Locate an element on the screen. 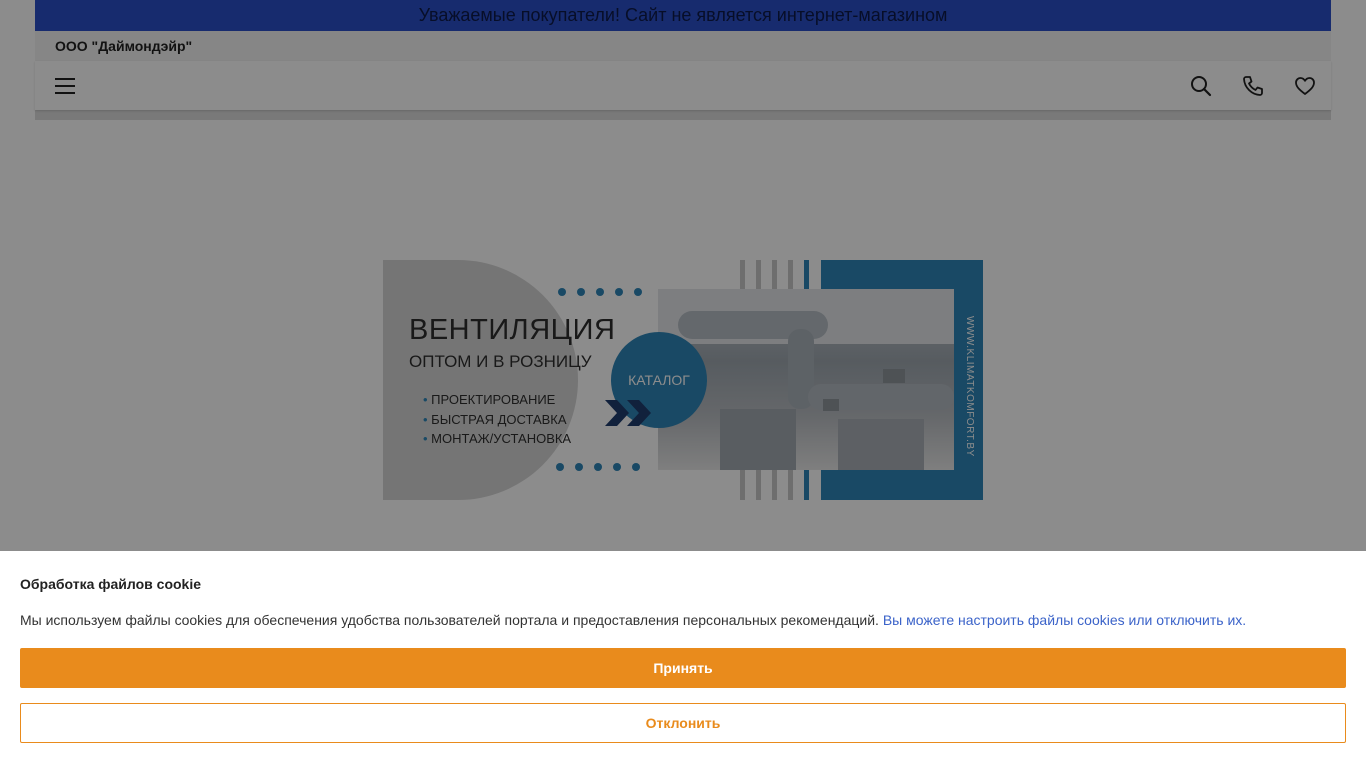  accept-button: Принять is located at coordinates (683, 668).